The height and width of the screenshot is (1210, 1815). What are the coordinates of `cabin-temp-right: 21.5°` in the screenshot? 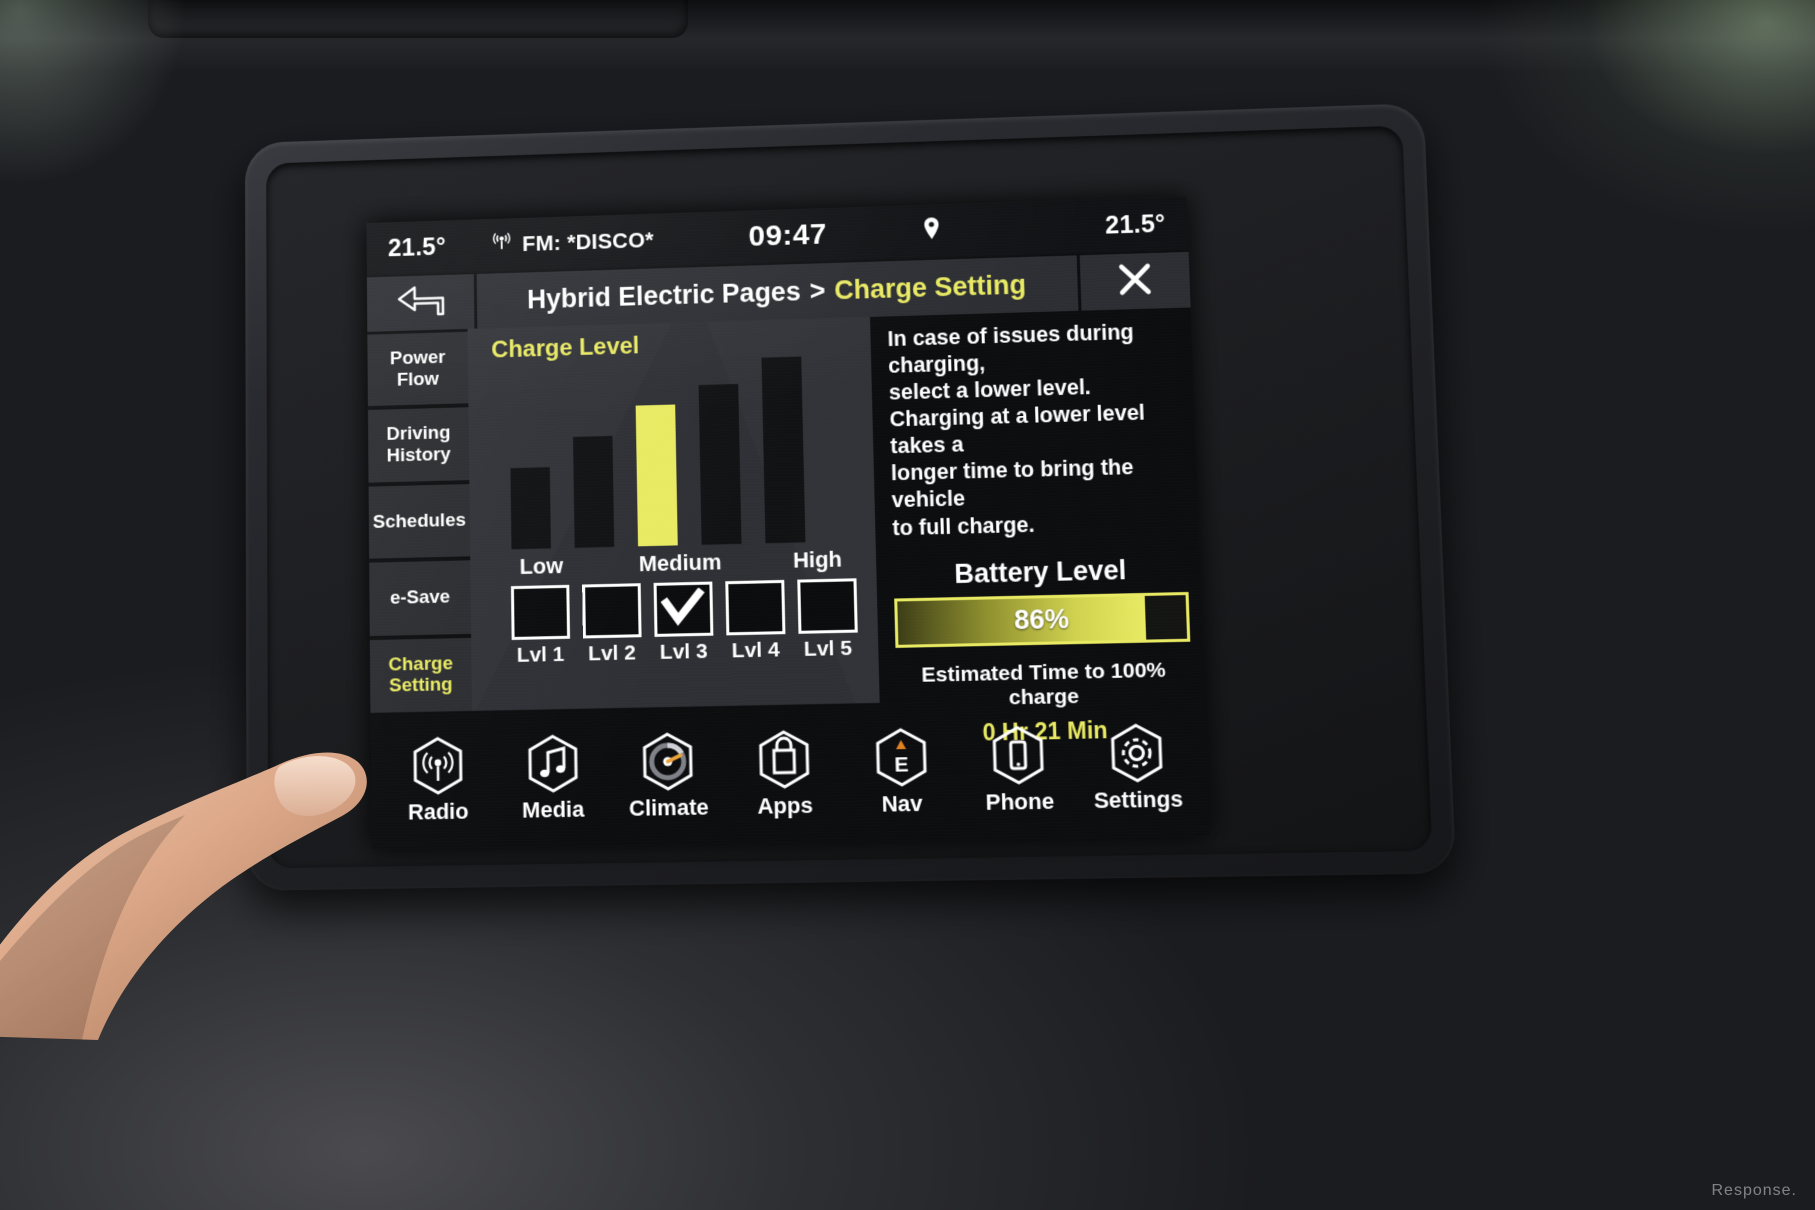 It's located at (1135, 224).